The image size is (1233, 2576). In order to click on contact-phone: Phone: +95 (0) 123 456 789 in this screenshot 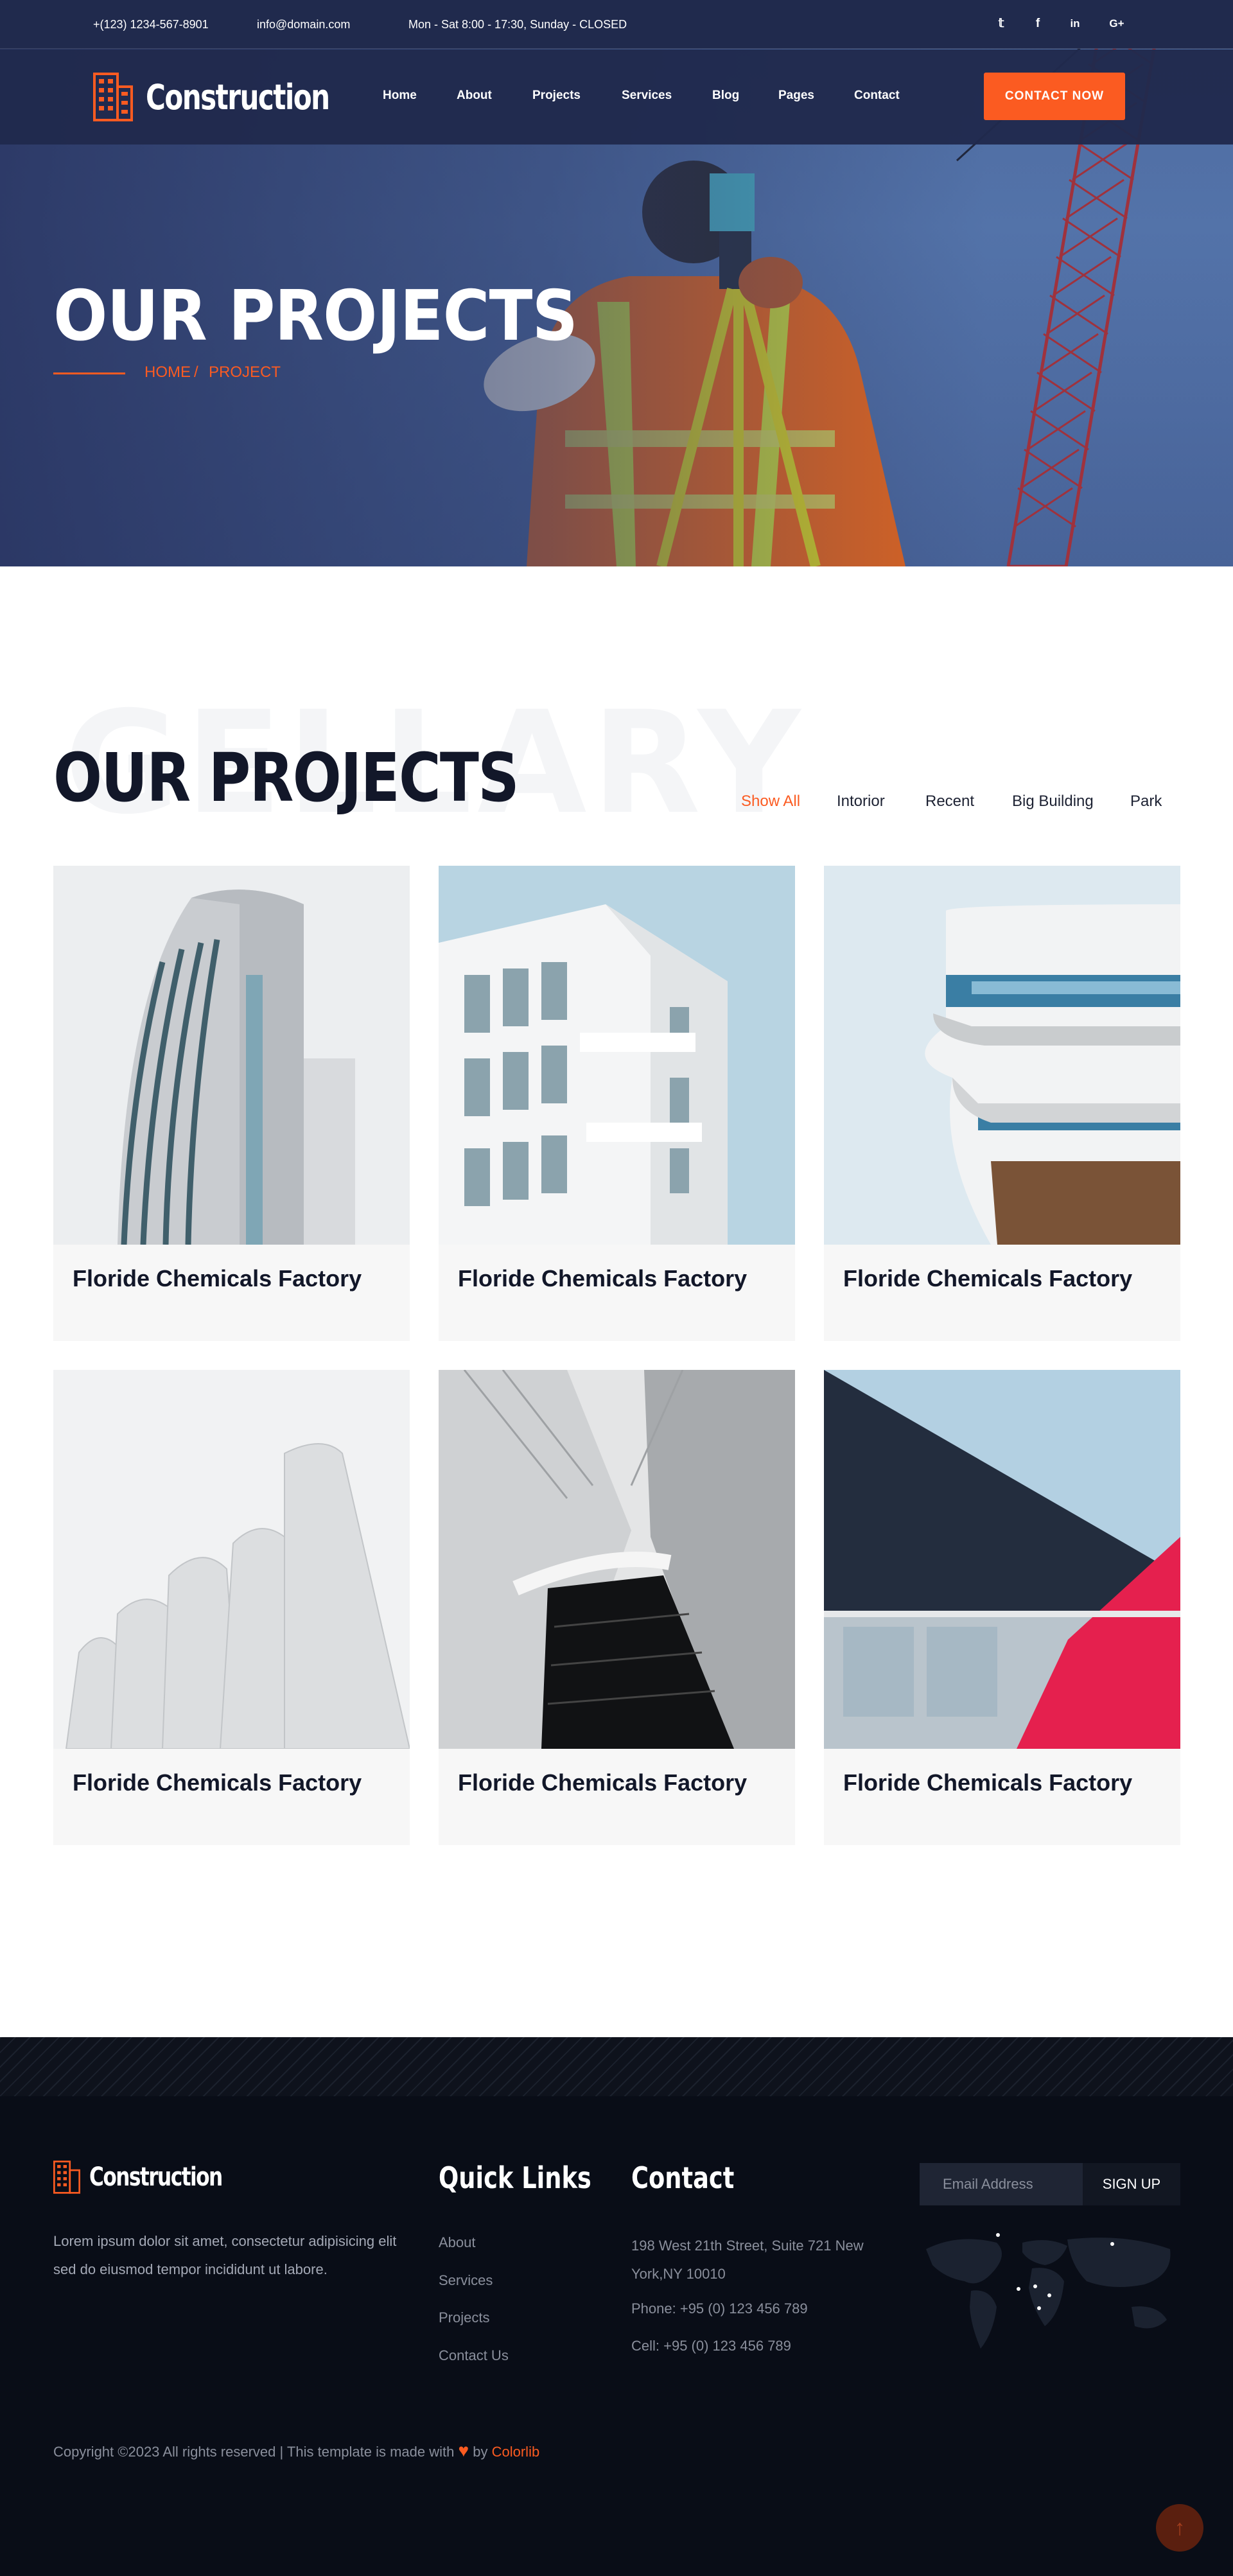, I will do `click(720, 2308)`.